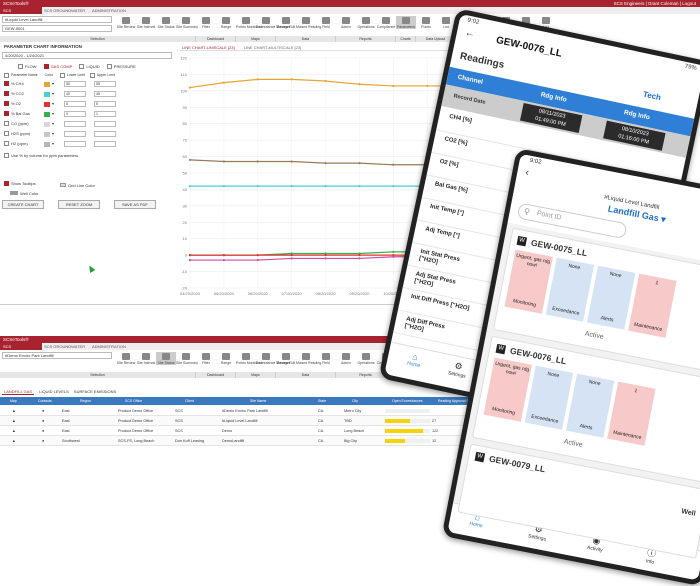  I want to click on well-color: Well Color, so click(24, 193).